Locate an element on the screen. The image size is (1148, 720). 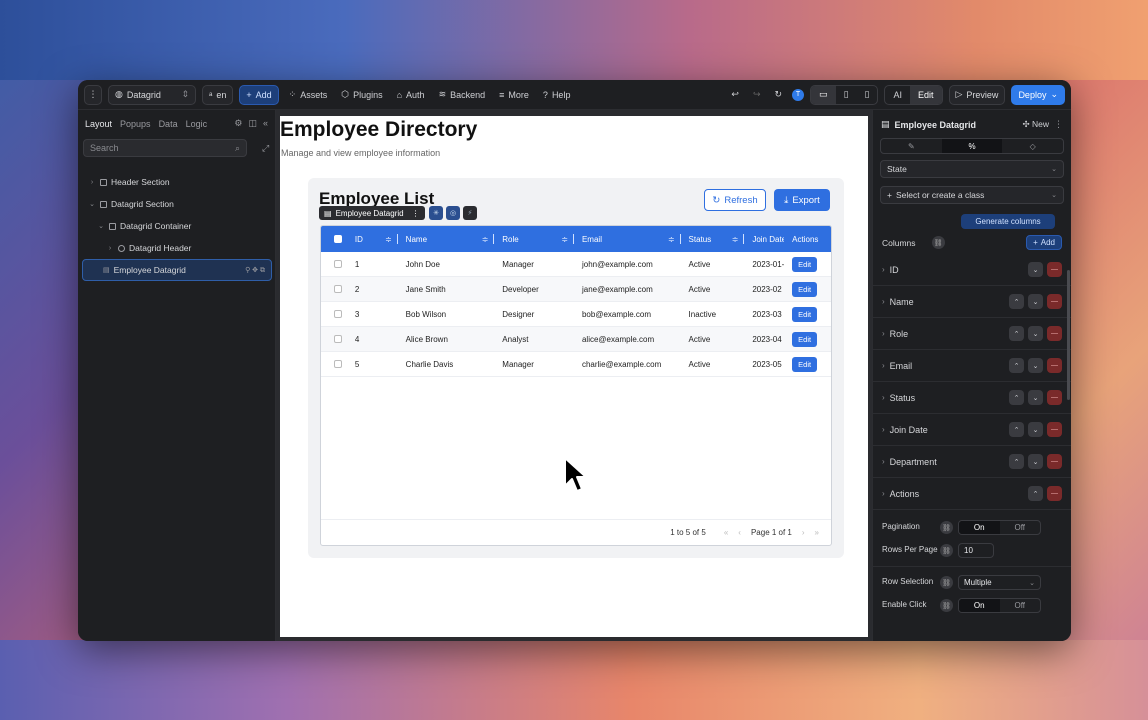
tab-layout: Layout is located at coordinates (98, 124).